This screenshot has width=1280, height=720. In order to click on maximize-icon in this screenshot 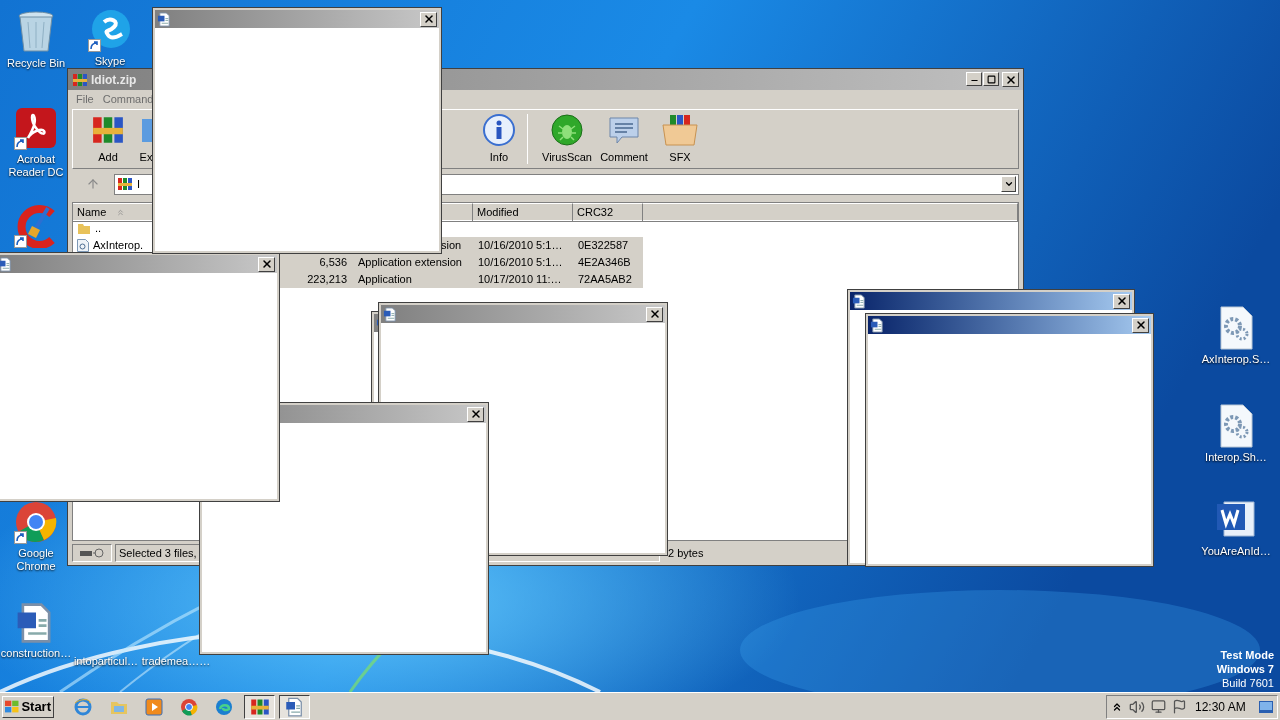, I will do `click(991, 79)`.